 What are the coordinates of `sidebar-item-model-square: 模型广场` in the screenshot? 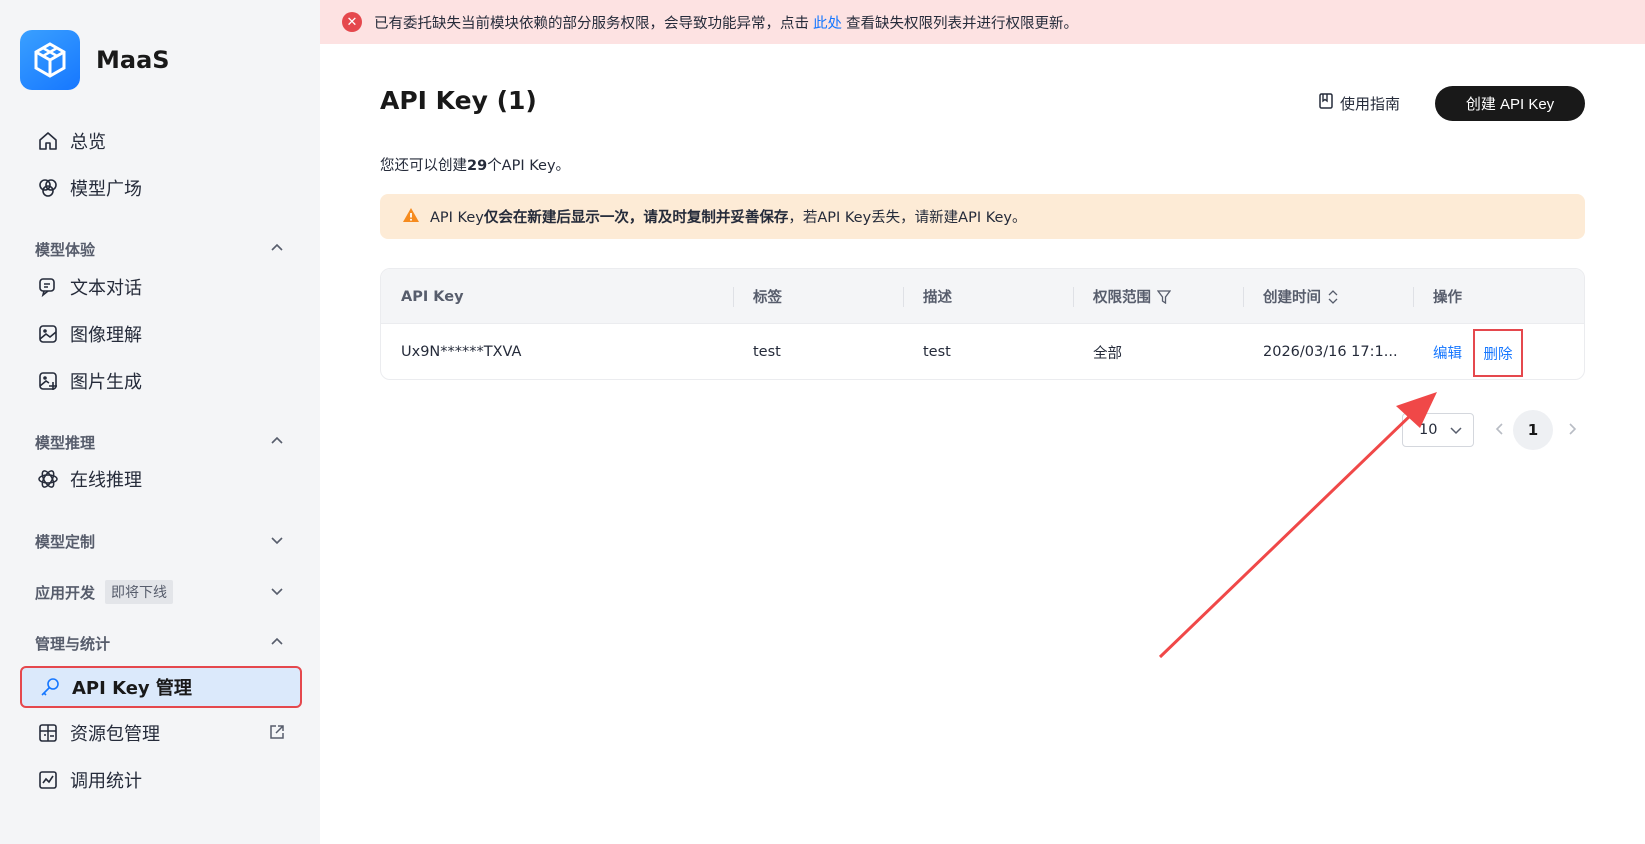 It's located at (161, 188).